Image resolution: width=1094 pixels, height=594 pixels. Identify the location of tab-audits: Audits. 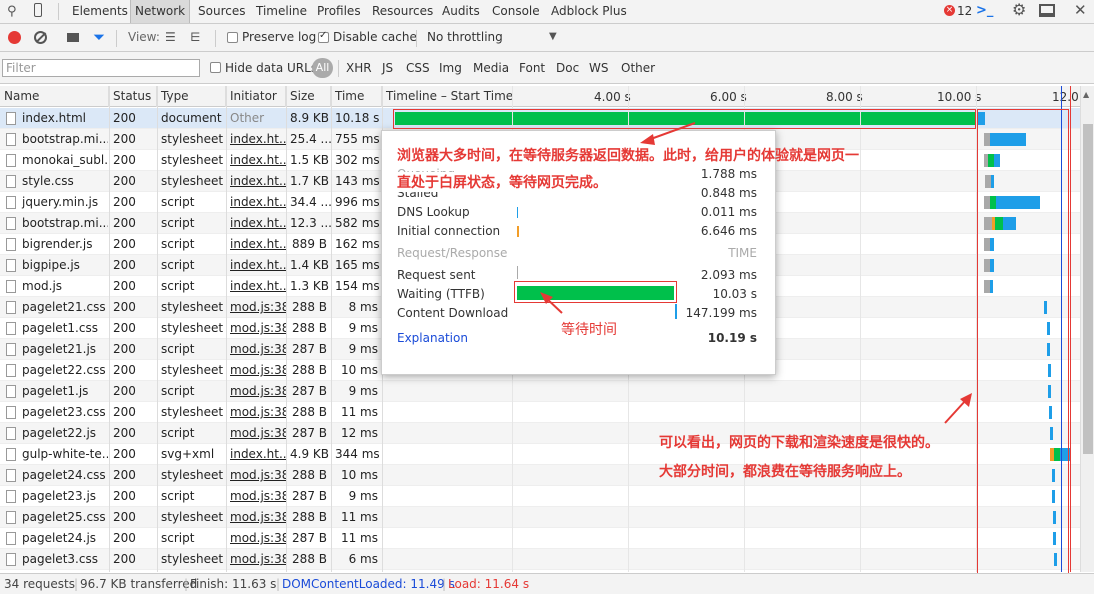
(461, 11).